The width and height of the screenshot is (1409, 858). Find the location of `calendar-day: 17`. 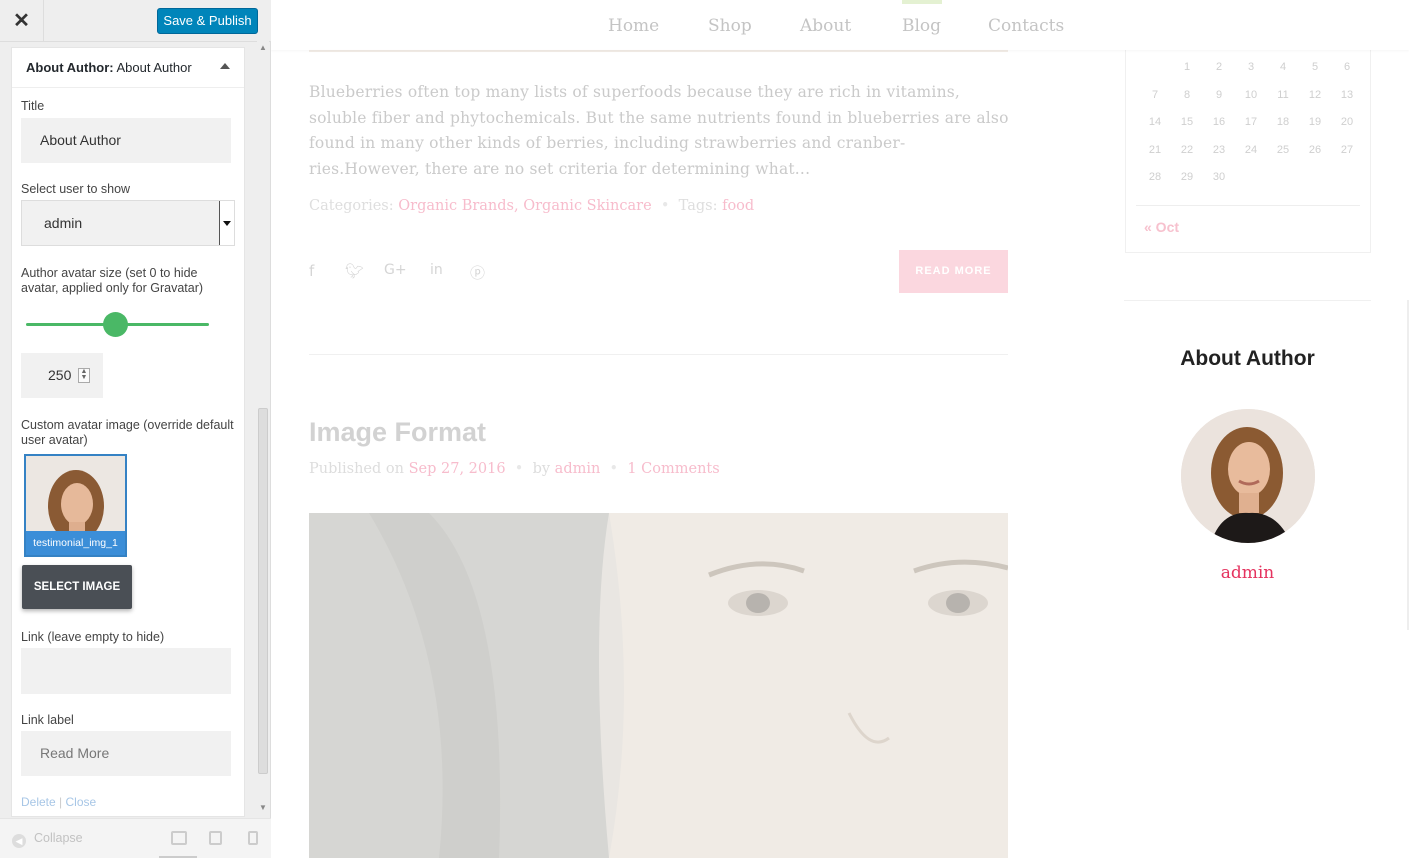

calendar-day: 17 is located at coordinates (1251, 122).